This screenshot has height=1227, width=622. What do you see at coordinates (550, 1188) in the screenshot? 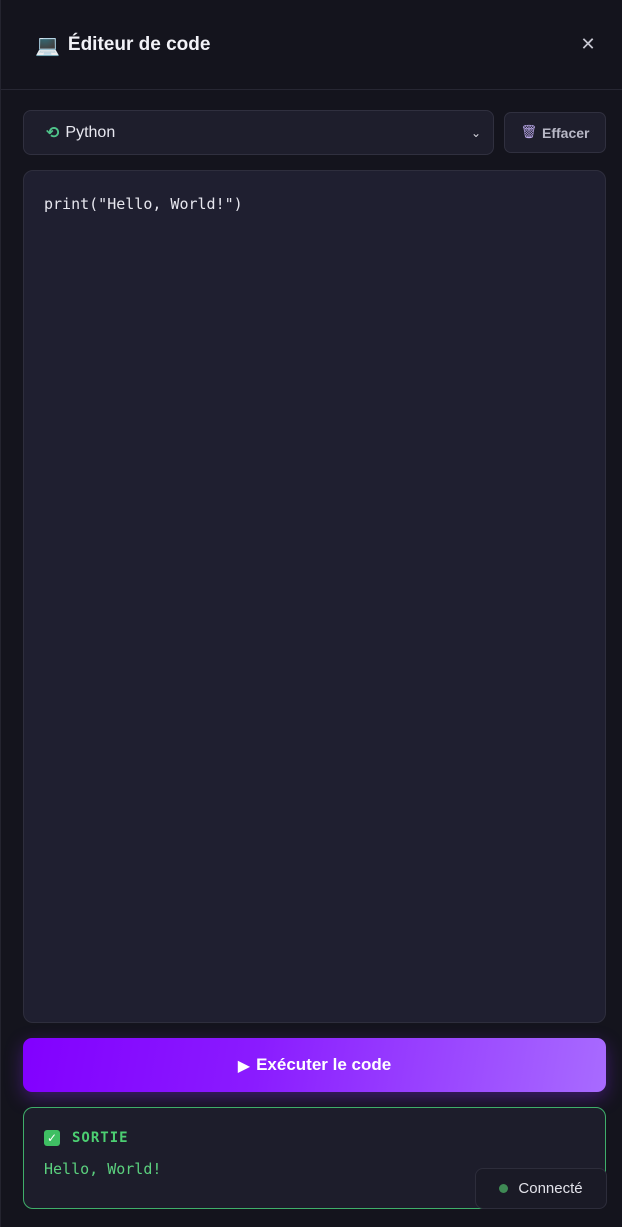
I see `status-label: Connecté` at bounding box center [550, 1188].